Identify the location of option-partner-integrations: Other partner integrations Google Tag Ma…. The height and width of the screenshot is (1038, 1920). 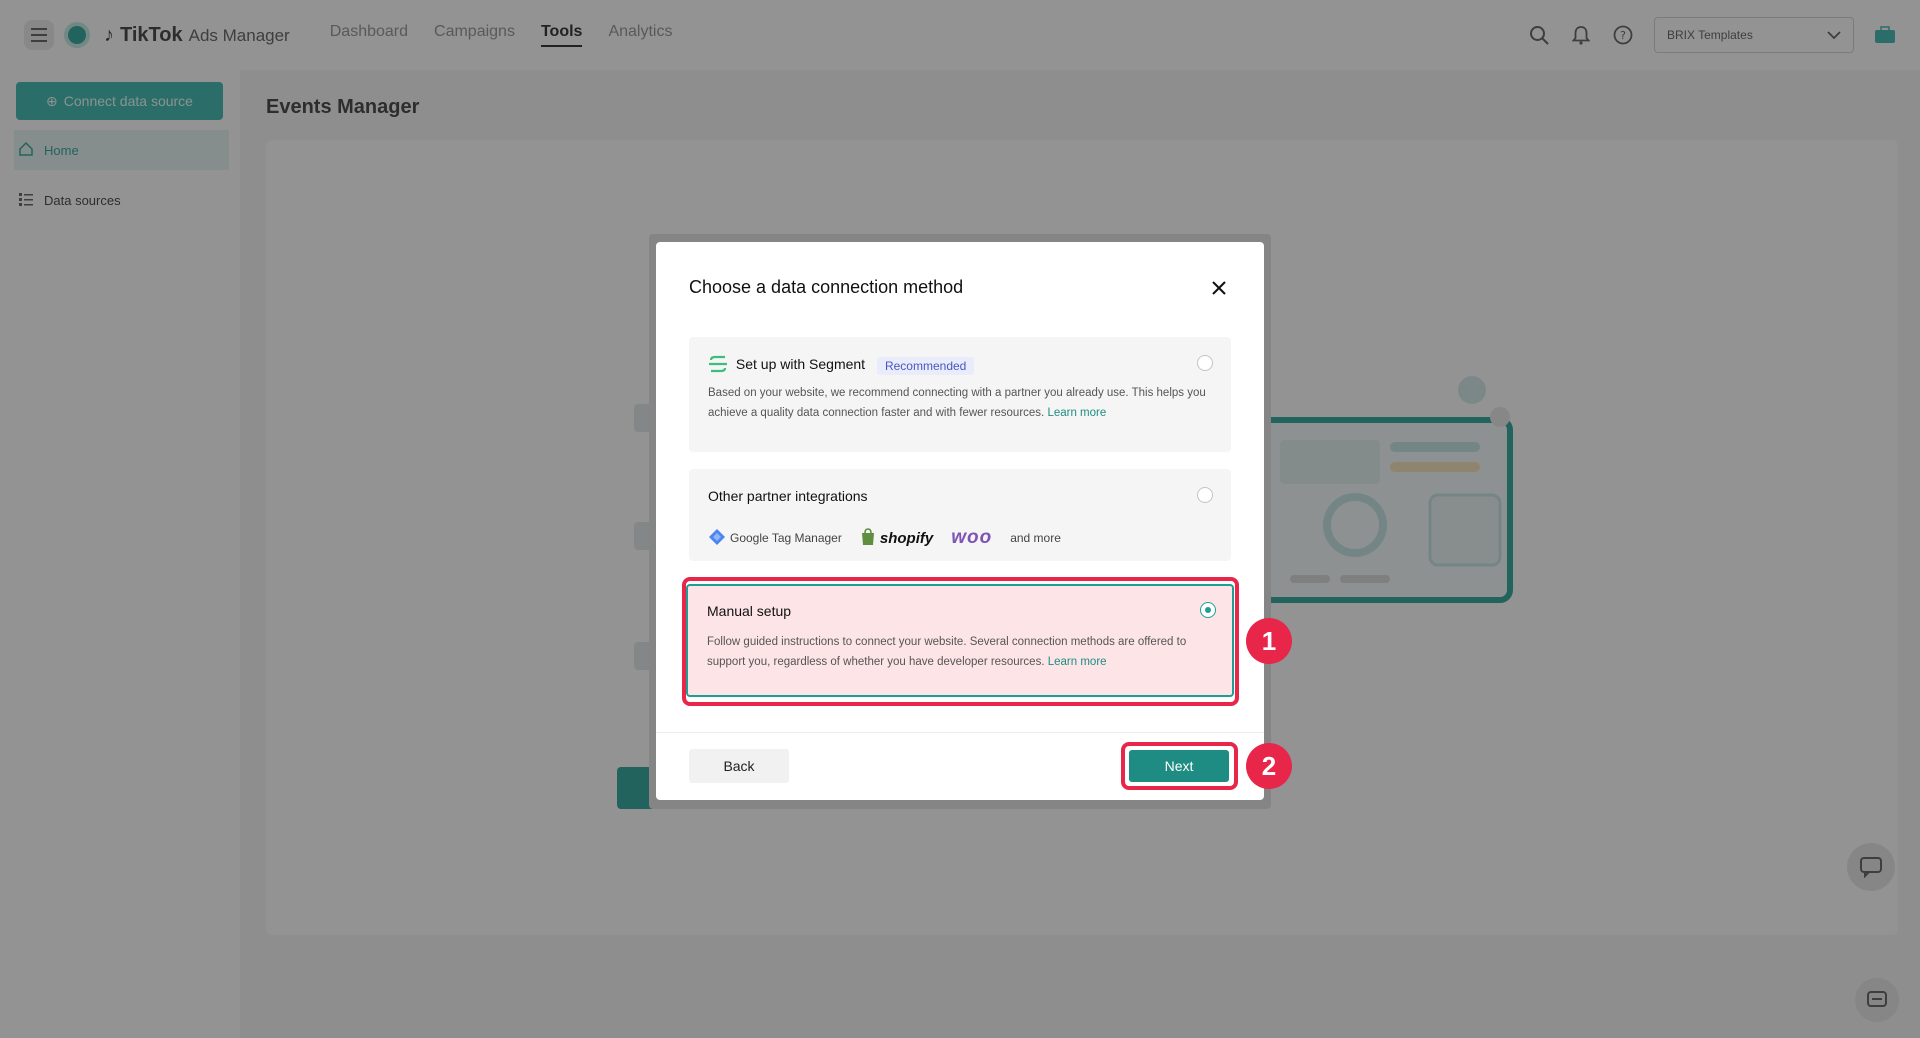
(960, 515).